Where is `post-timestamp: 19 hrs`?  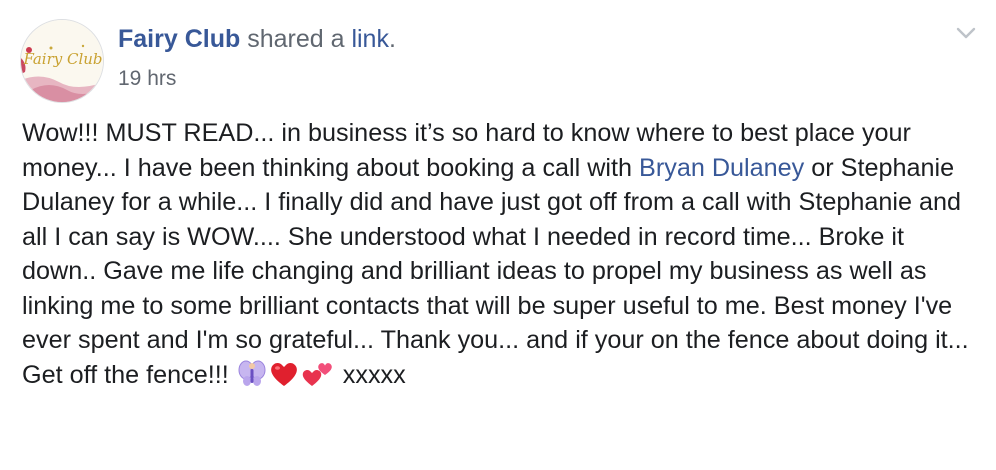
post-timestamp: 19 hrs is located at coordinates (147, 79).